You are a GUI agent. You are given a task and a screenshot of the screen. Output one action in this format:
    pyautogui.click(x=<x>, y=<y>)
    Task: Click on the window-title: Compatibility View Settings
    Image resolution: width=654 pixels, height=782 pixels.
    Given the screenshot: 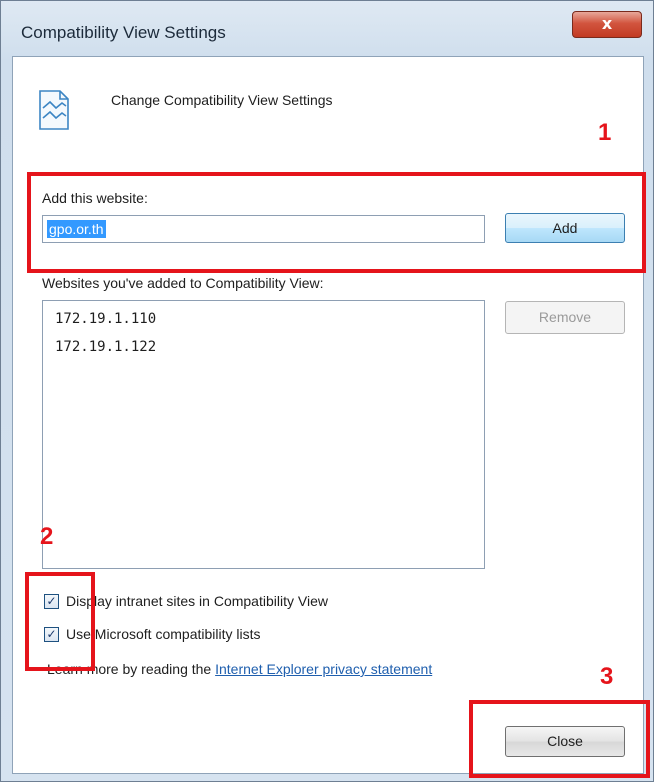 What is the action you would take?
    pyautogui.click(x=123, y=32)
    